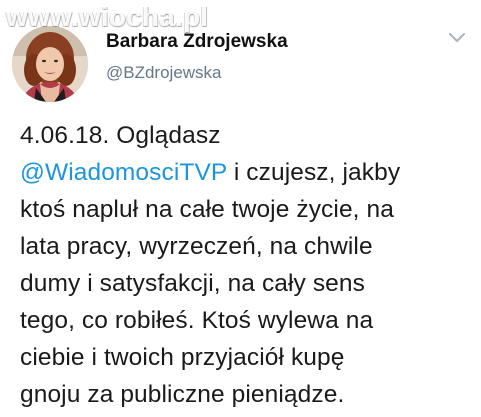 The width and height of the screenshot is (481, 417). What do you see at coordinates (182, 357) in the screenshot?
I see `tweet-text-line: ciebie i twoich przyjaciół kupę` at bounding box center [182, 357].